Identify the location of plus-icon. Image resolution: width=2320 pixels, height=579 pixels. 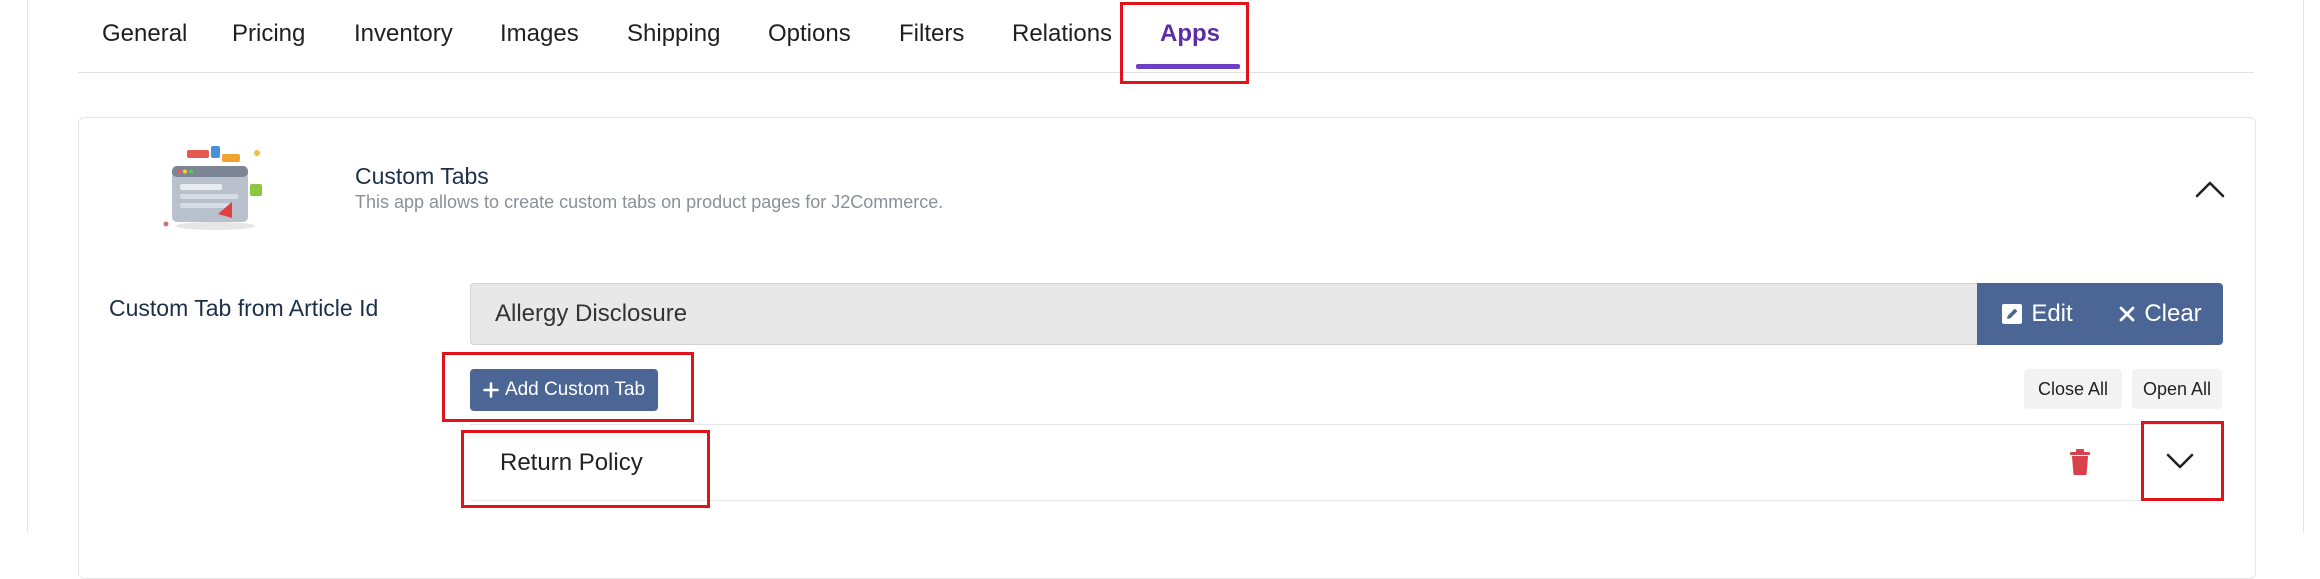
(491, 390).